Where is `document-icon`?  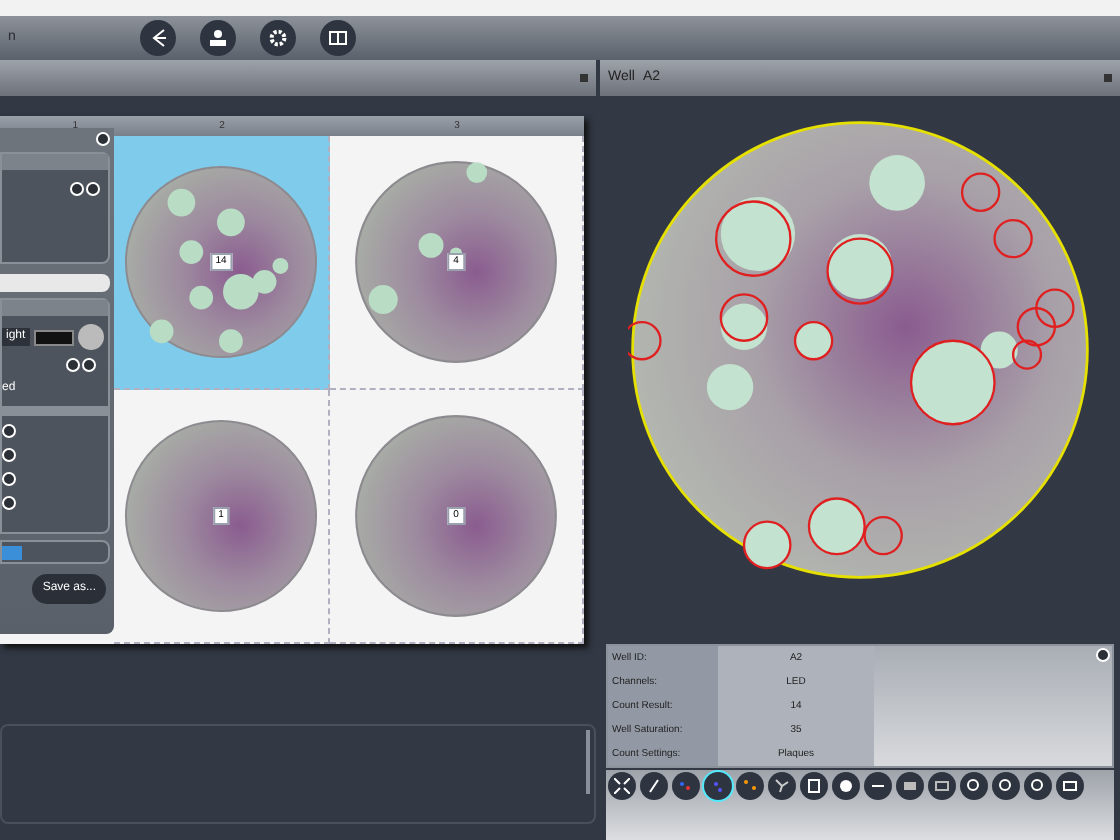 document-icon is located at coordinates (814, 786).